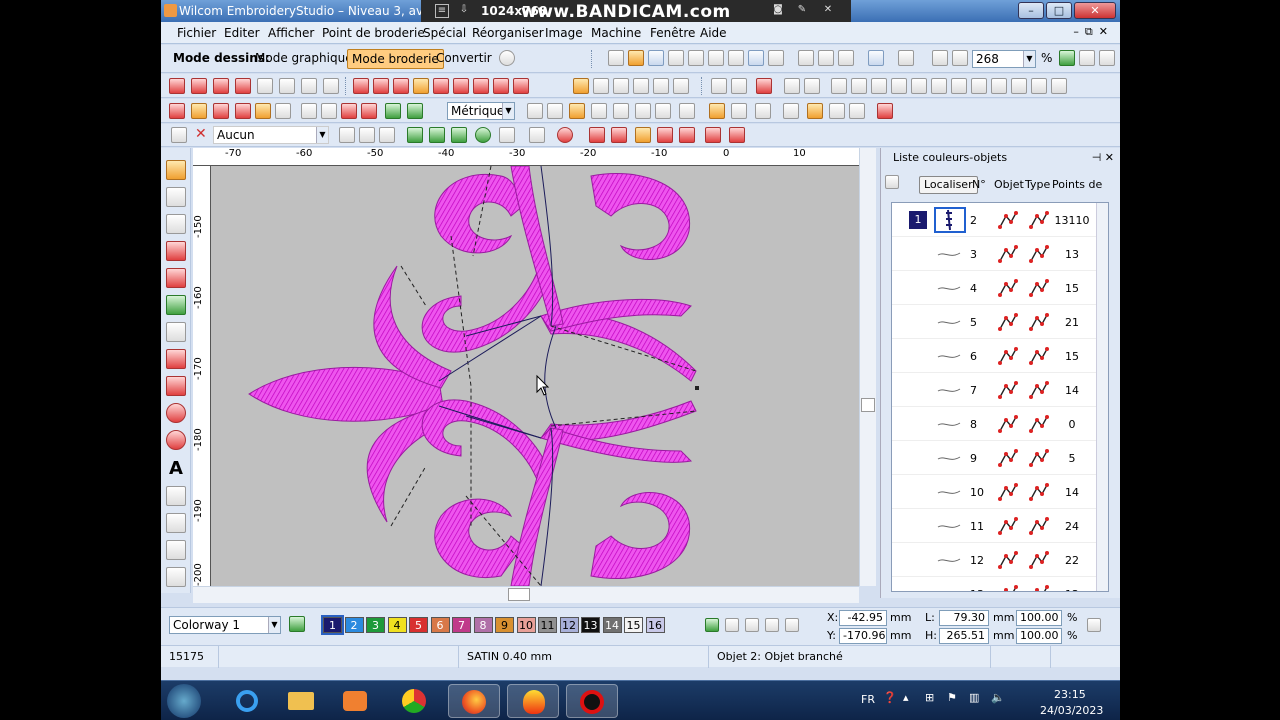  Describe the element at coordinates (179, 135) in the screenshot. I see `fabric-icon` at that location.